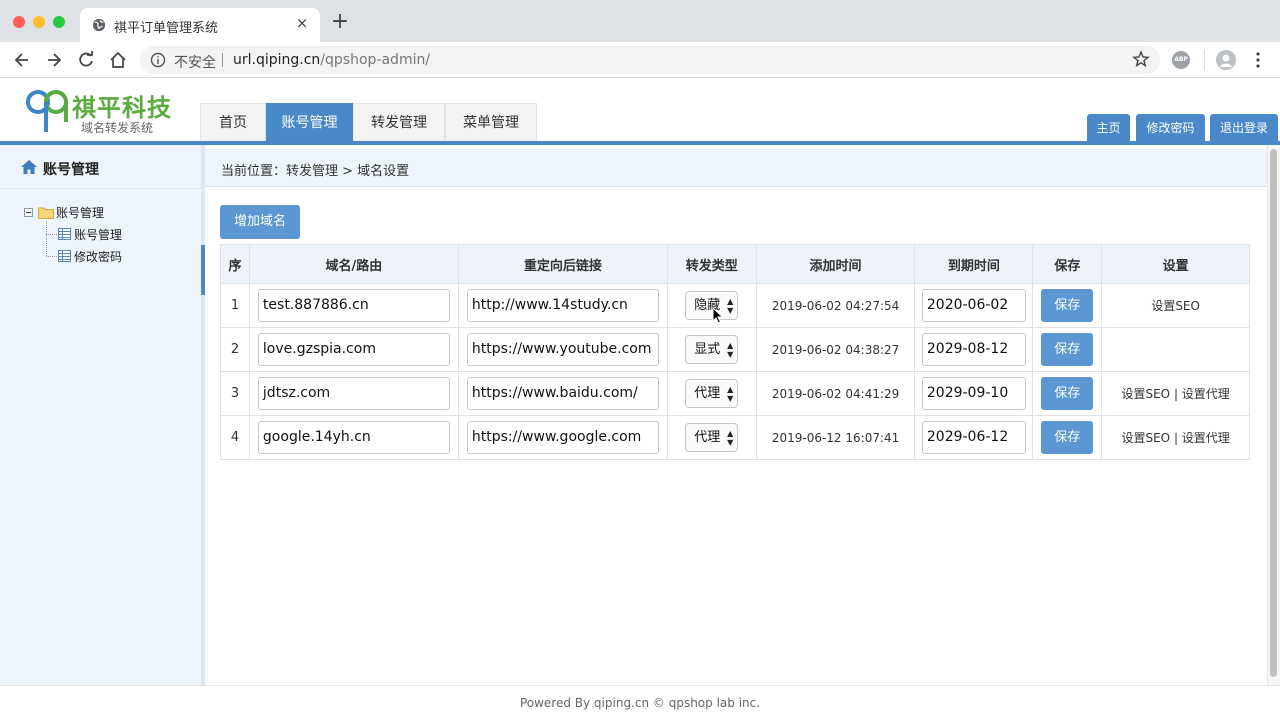 This screenshot has height=720, width=1280. I want to click on nav-menu-management: 菜单管理, so click(491, 122).